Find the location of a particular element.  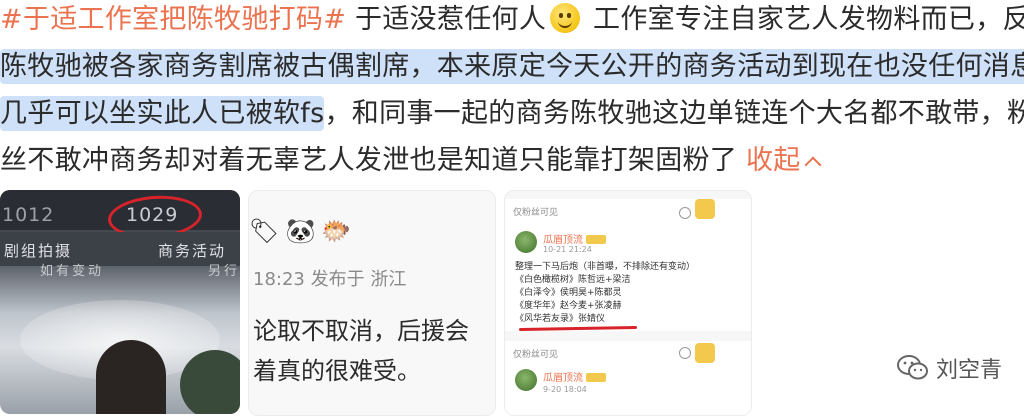

schedule-label-b: 商务活动 is located at coordinates (192, 251).